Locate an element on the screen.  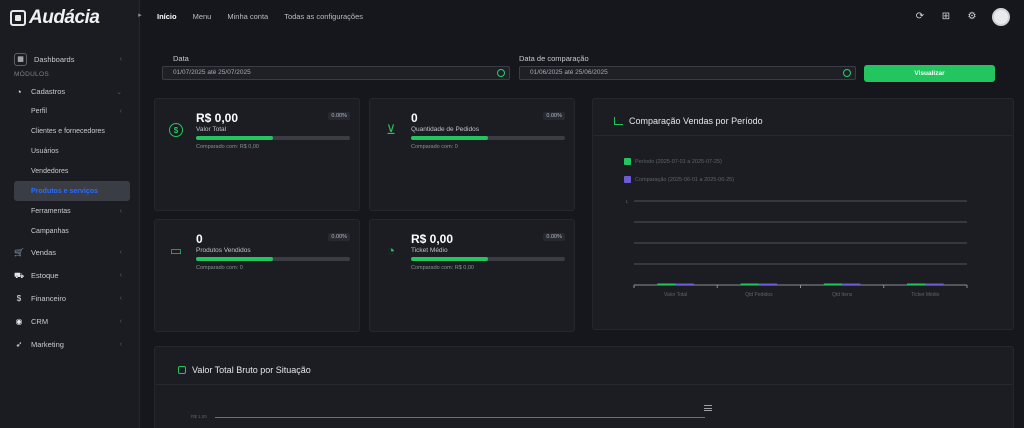
bottom-card-title: Valor Total Bruto por Situação is located at coordinates (244, 370).